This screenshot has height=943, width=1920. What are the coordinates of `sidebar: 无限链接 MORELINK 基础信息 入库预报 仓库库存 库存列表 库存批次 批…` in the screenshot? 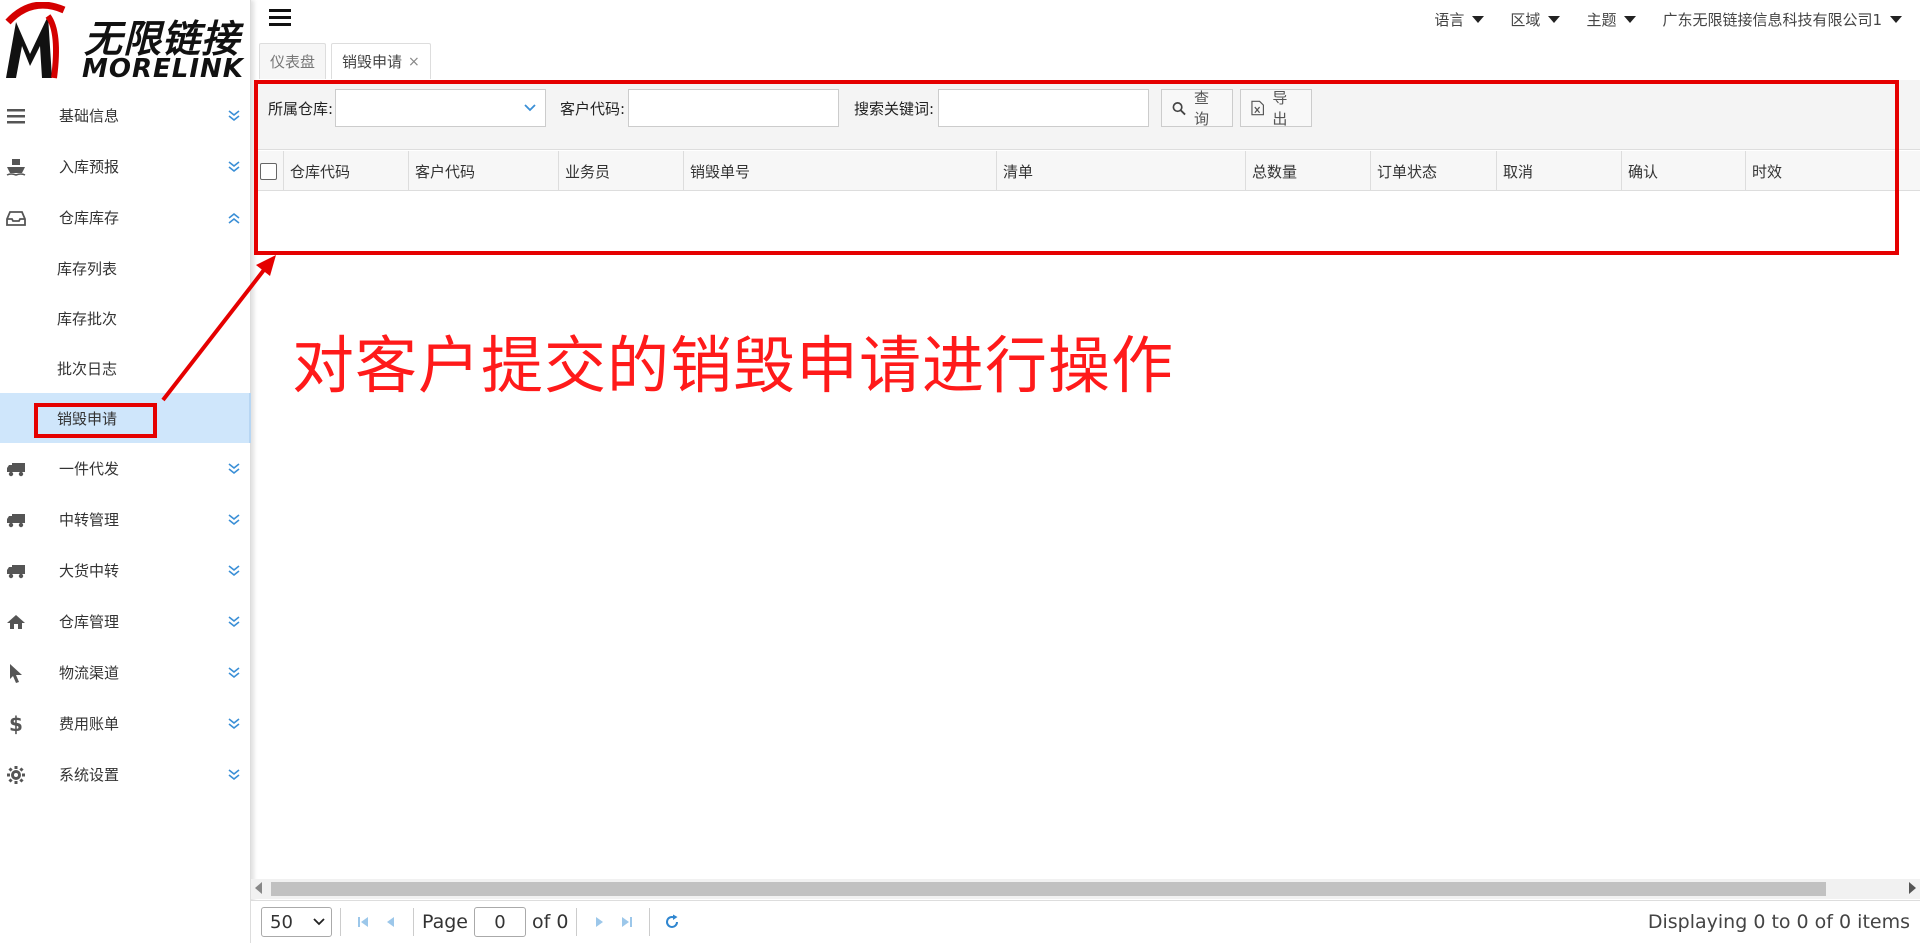 It's located at (125, 471).